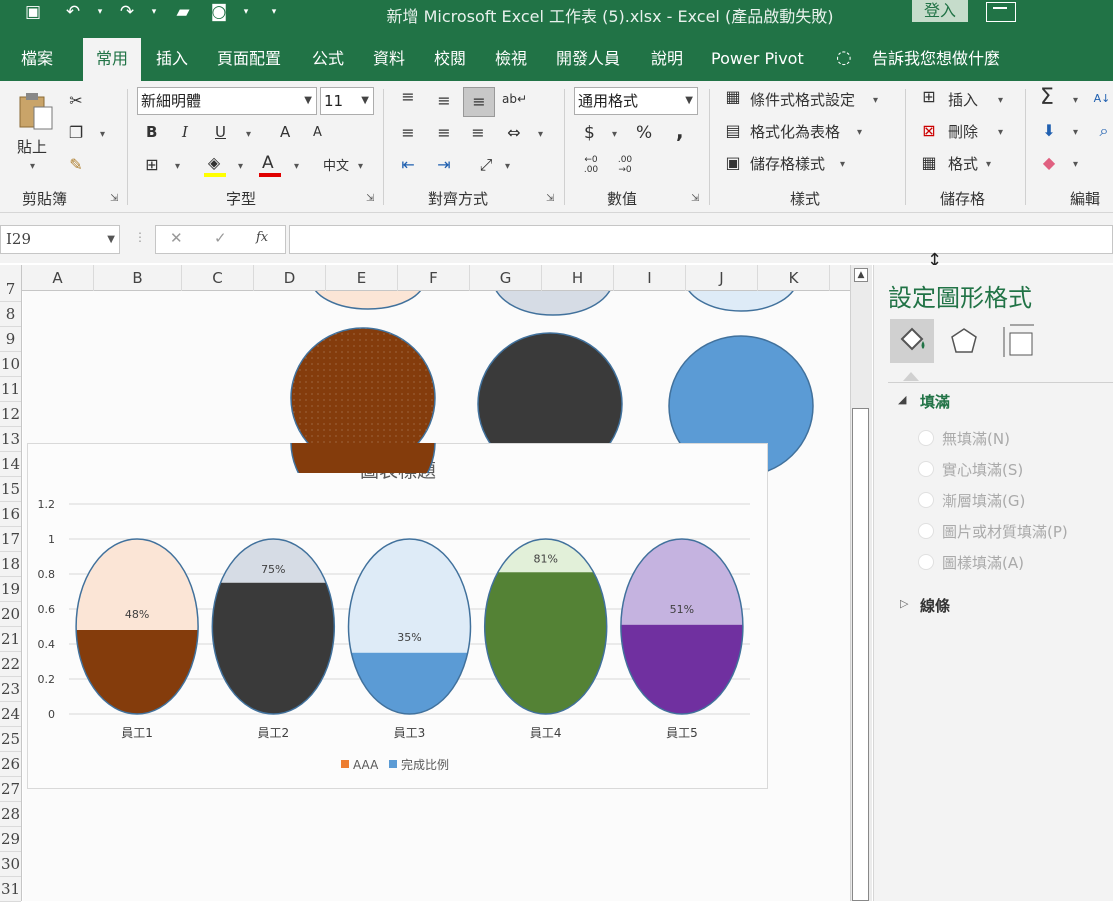 The height and width of the screenshot is (902, 1113). What do you see at coordinates (926, 469) in the screenshot?
I see `radio-button` at bounding box center [926, 469].